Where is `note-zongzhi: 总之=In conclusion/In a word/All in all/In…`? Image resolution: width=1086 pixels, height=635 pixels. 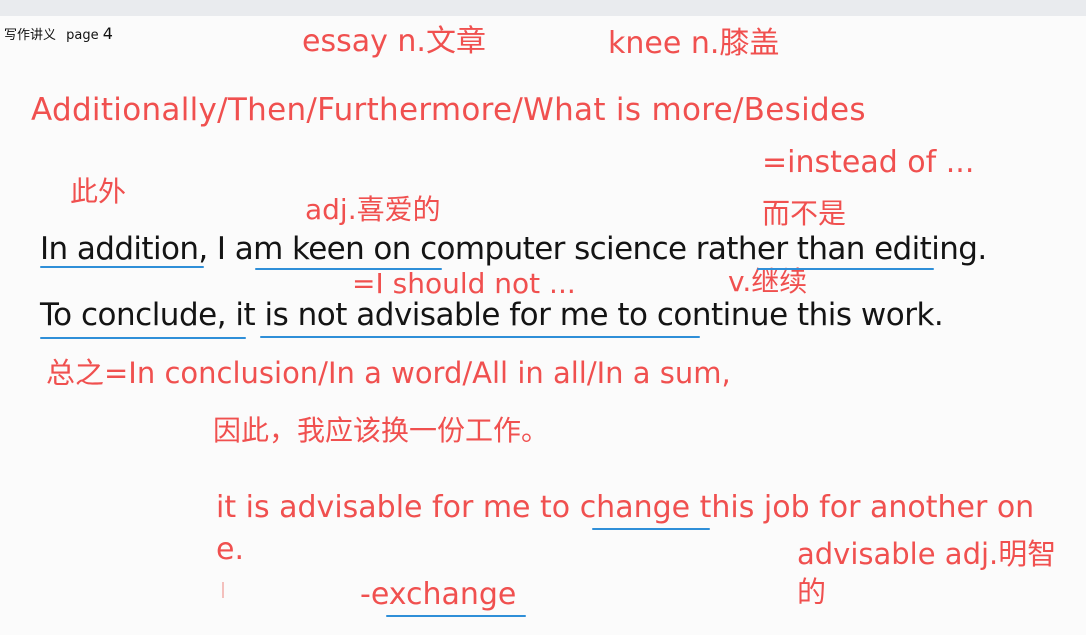 note-zongzhi: 总之=In conclusion/In a word/All in all/In… is located at coordinates (388, 373).